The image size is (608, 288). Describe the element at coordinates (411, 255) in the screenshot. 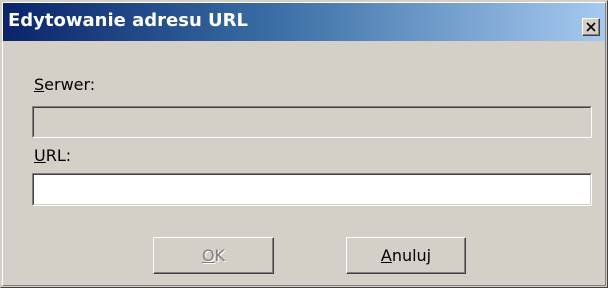

I see `cancel-button-text: nuluj` at that location.